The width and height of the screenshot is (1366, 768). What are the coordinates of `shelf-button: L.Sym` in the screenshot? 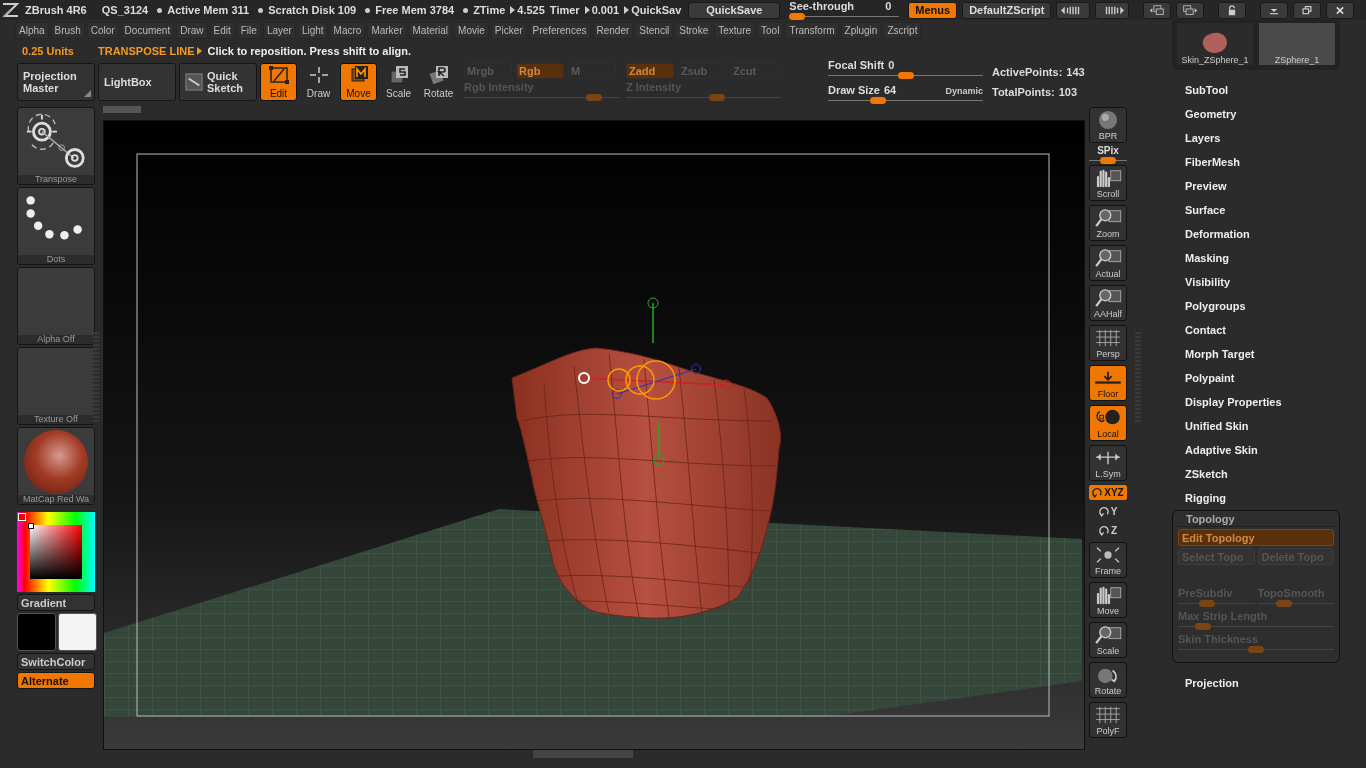 It's located at (1108, 463).